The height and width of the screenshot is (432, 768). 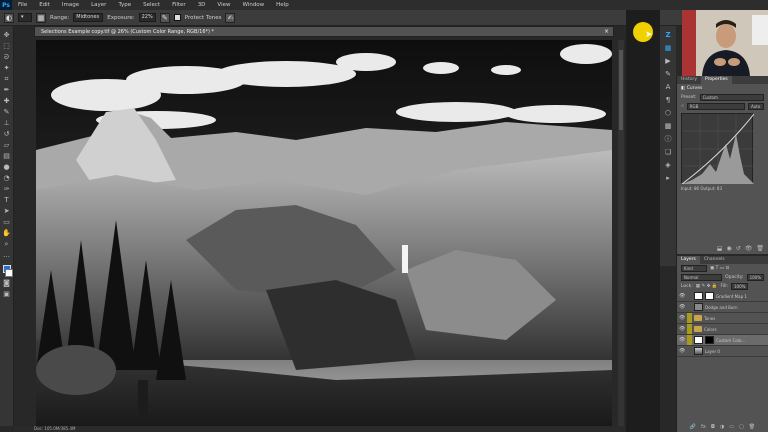 I want to click on blend-mode-select: Normal, so click(x=702, y=277).